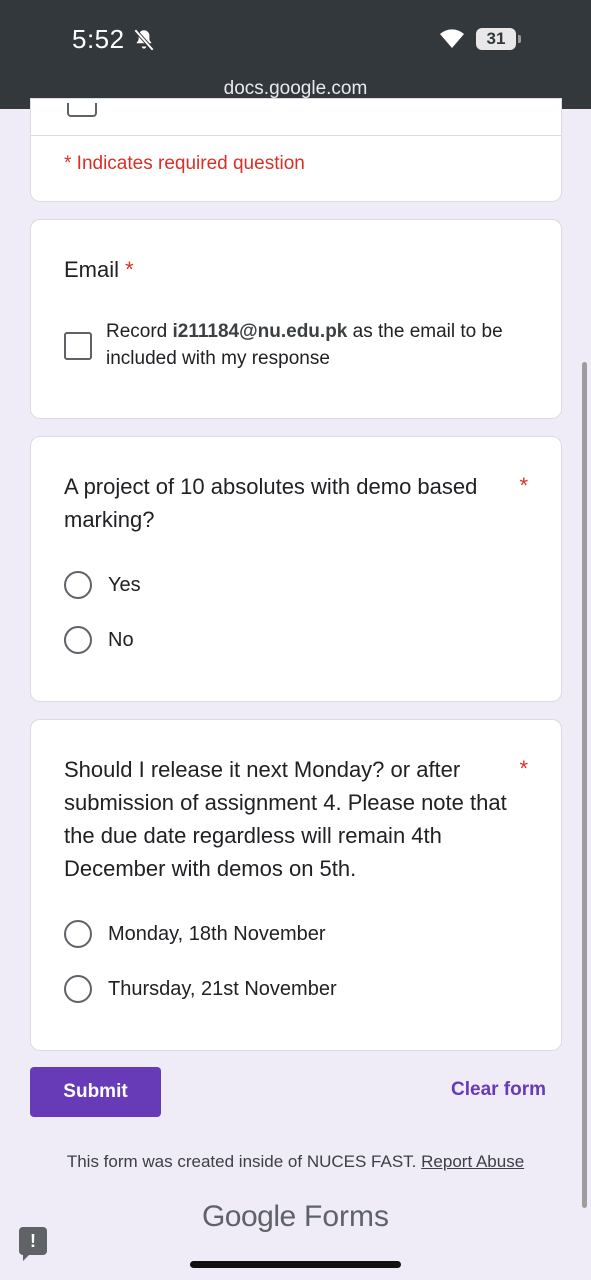  What do you see at coordinates (295, 89) in the screenshot?
I see `url-bar: docs.google.com` at bounding box center [295, 89].